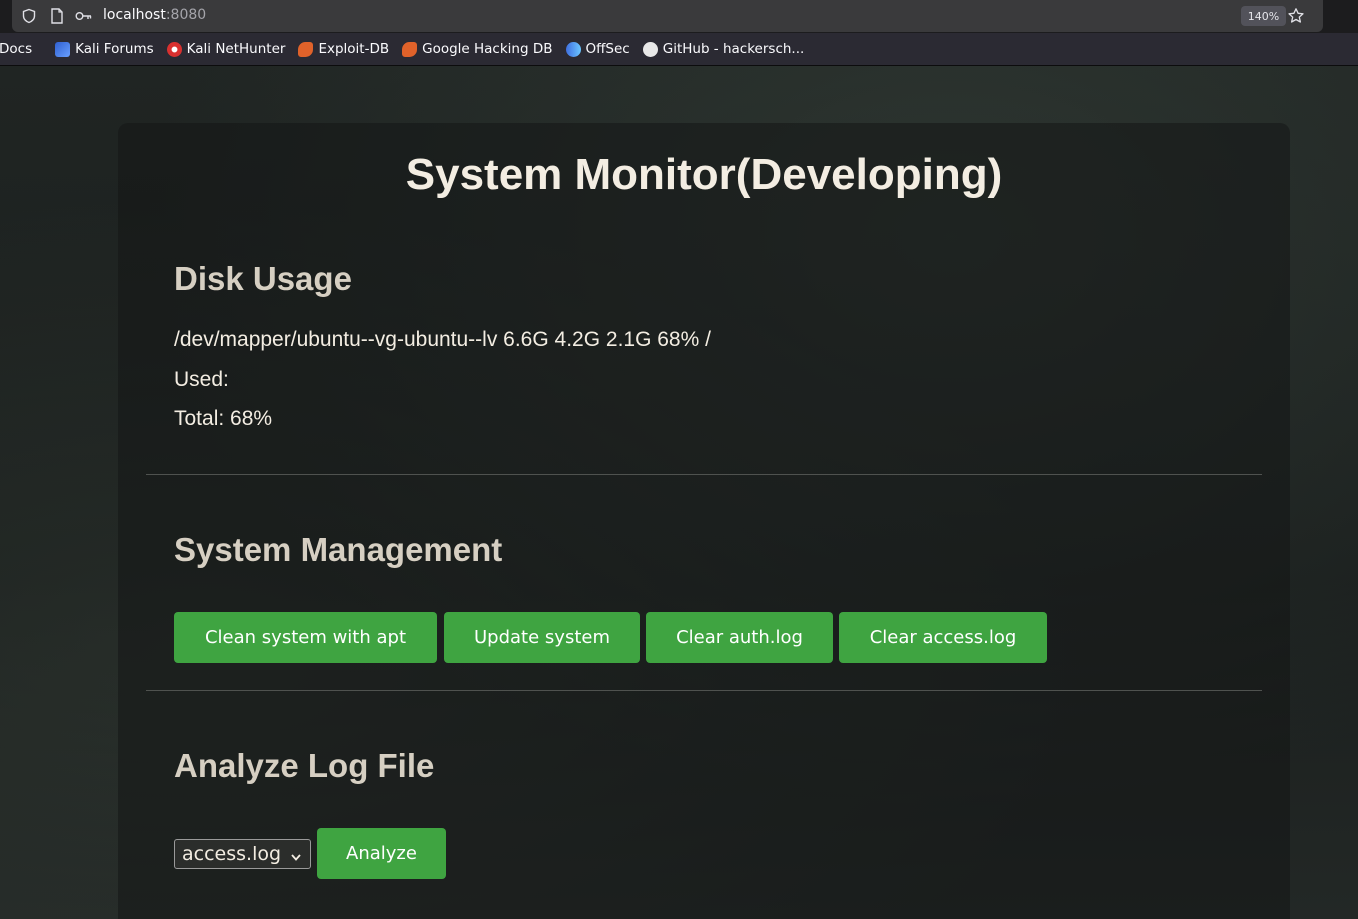 This screenshot has height=919, width=1358. I want to click on bookmark-docs: Docs, so click(16, 49).